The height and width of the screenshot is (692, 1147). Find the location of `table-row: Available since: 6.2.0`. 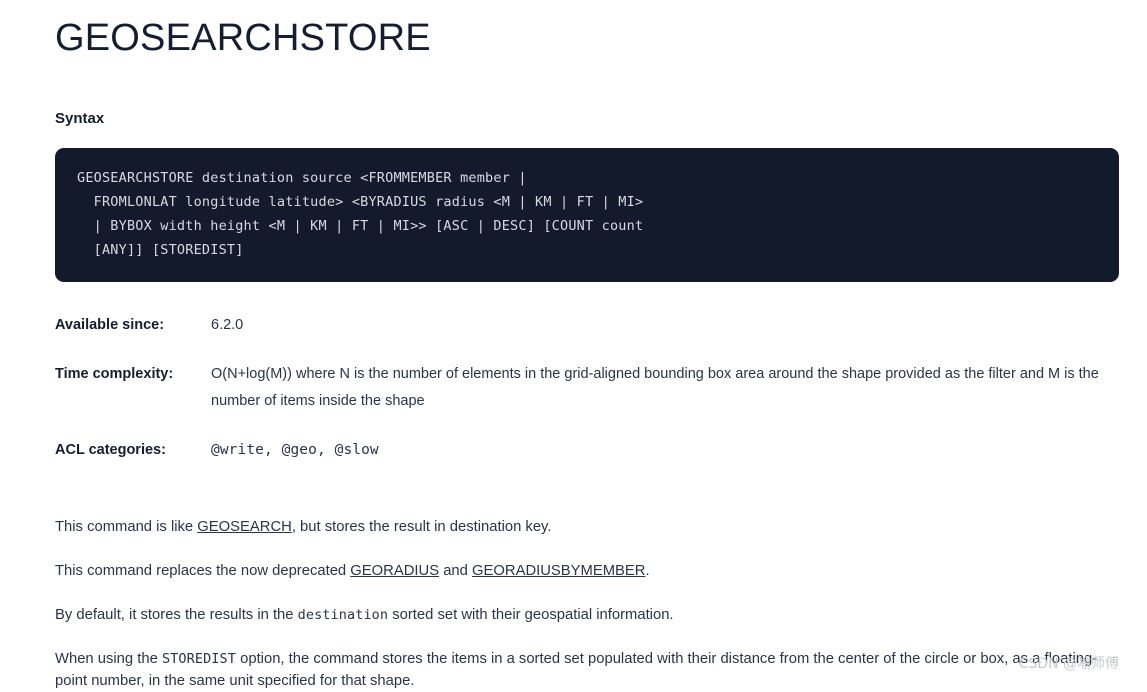

table-row: Available since: 6.2.0 is located at coordinates (587, 336).